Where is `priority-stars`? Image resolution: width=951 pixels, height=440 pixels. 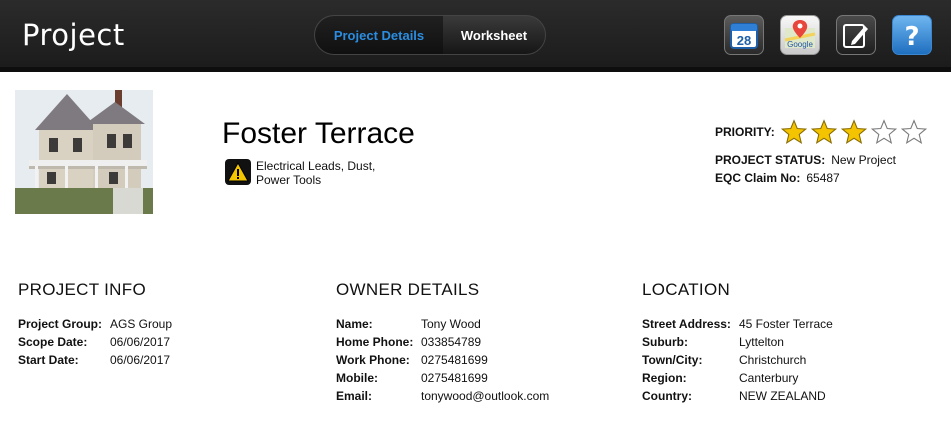 priority-stars is located at coordinates (855, 132).